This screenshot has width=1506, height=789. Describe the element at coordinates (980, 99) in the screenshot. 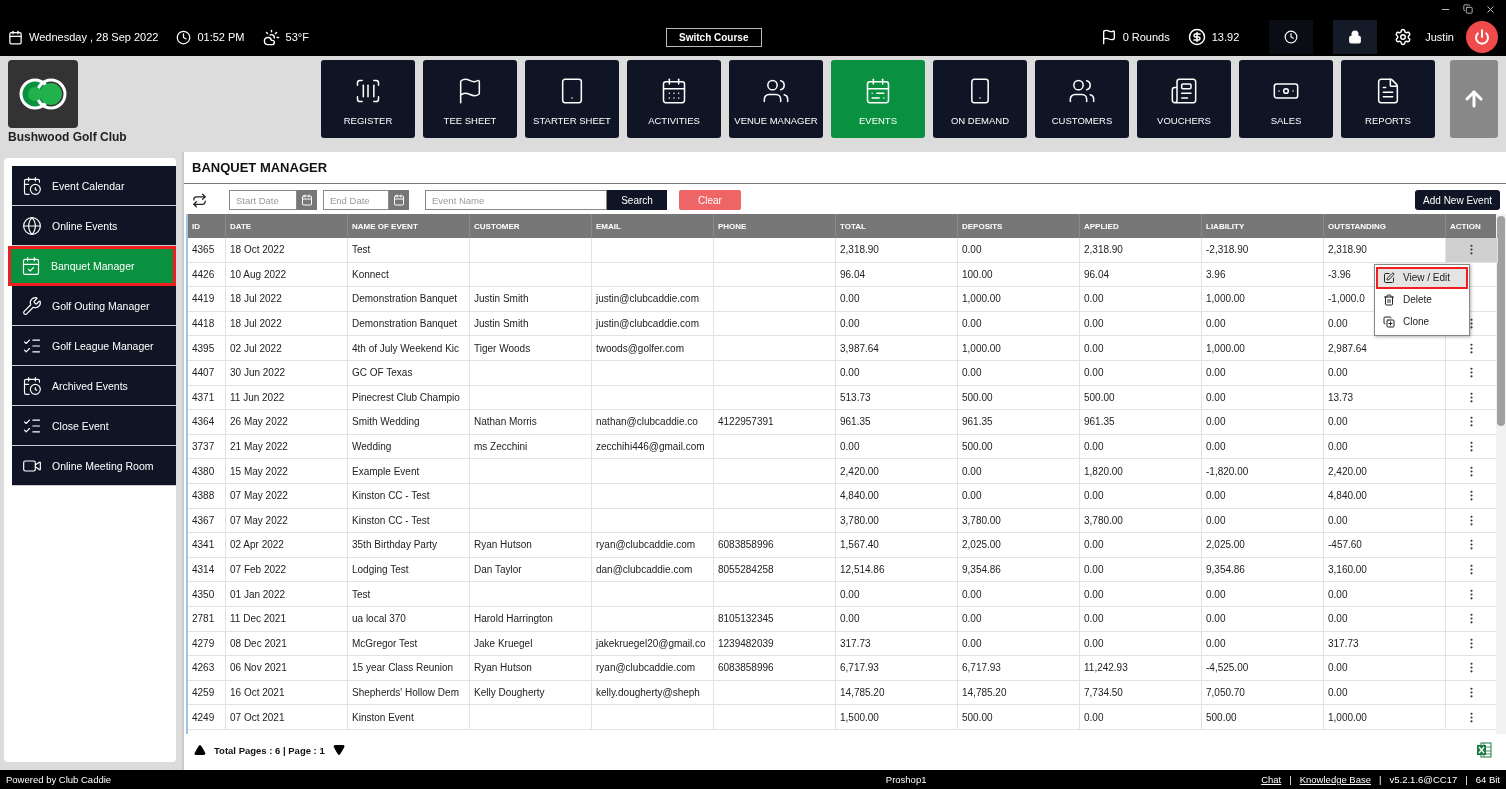

I see `nav-tile: ON DEMAND` at that location.